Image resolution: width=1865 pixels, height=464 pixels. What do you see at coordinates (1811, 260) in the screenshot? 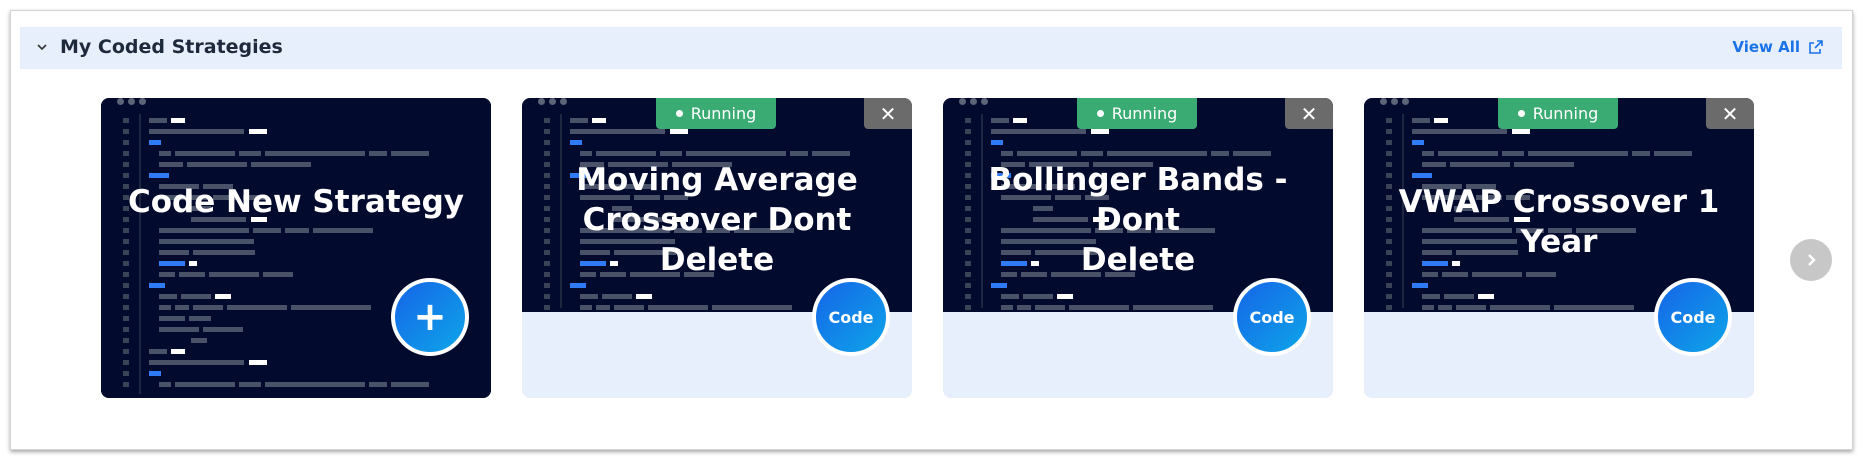
I see `chevron-right-icon` at bounding box center [1811, 260].